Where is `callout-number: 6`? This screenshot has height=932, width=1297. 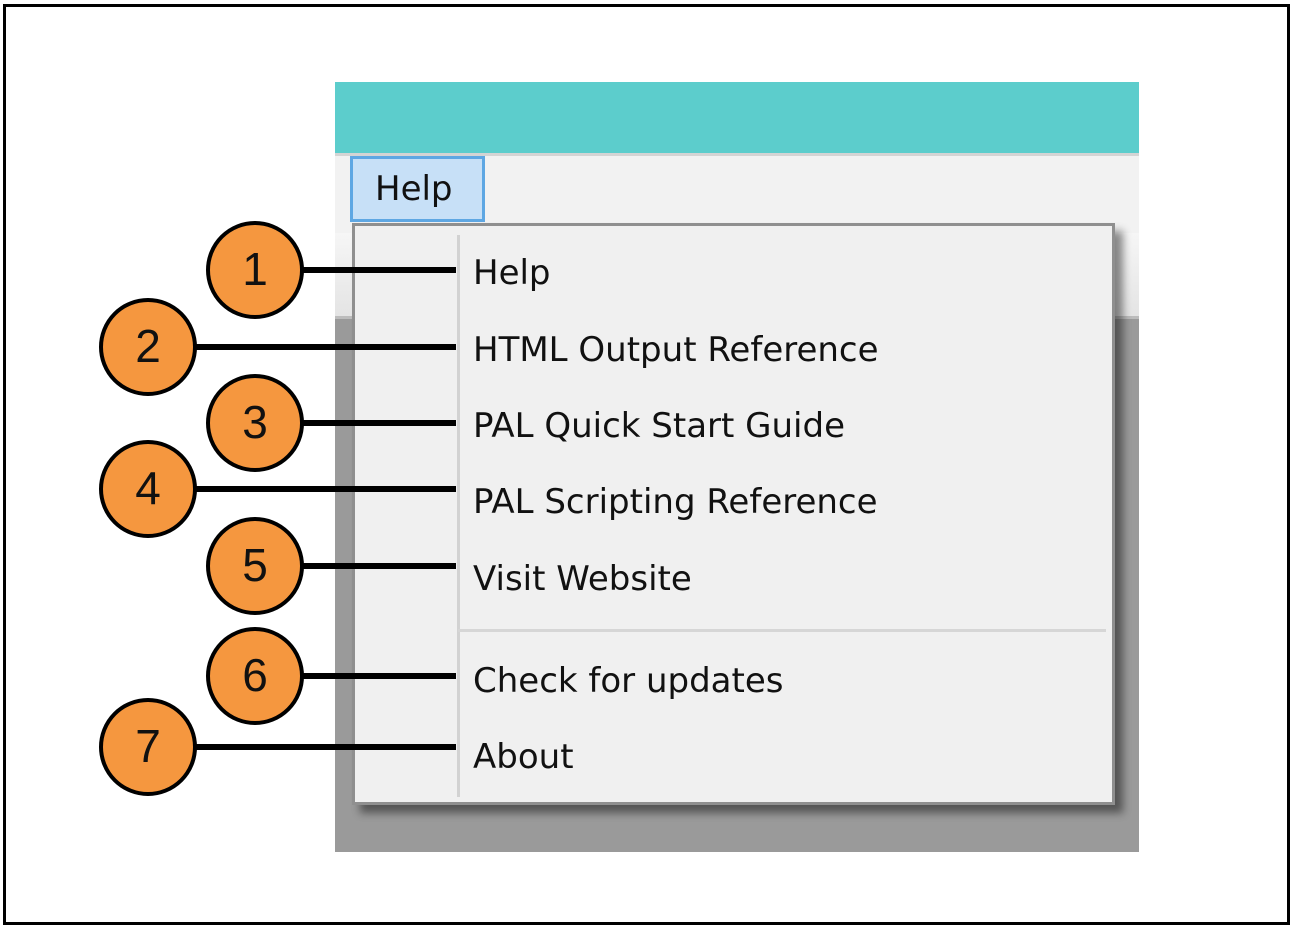
callout-number: 6 is located at coordinates (255, 675).